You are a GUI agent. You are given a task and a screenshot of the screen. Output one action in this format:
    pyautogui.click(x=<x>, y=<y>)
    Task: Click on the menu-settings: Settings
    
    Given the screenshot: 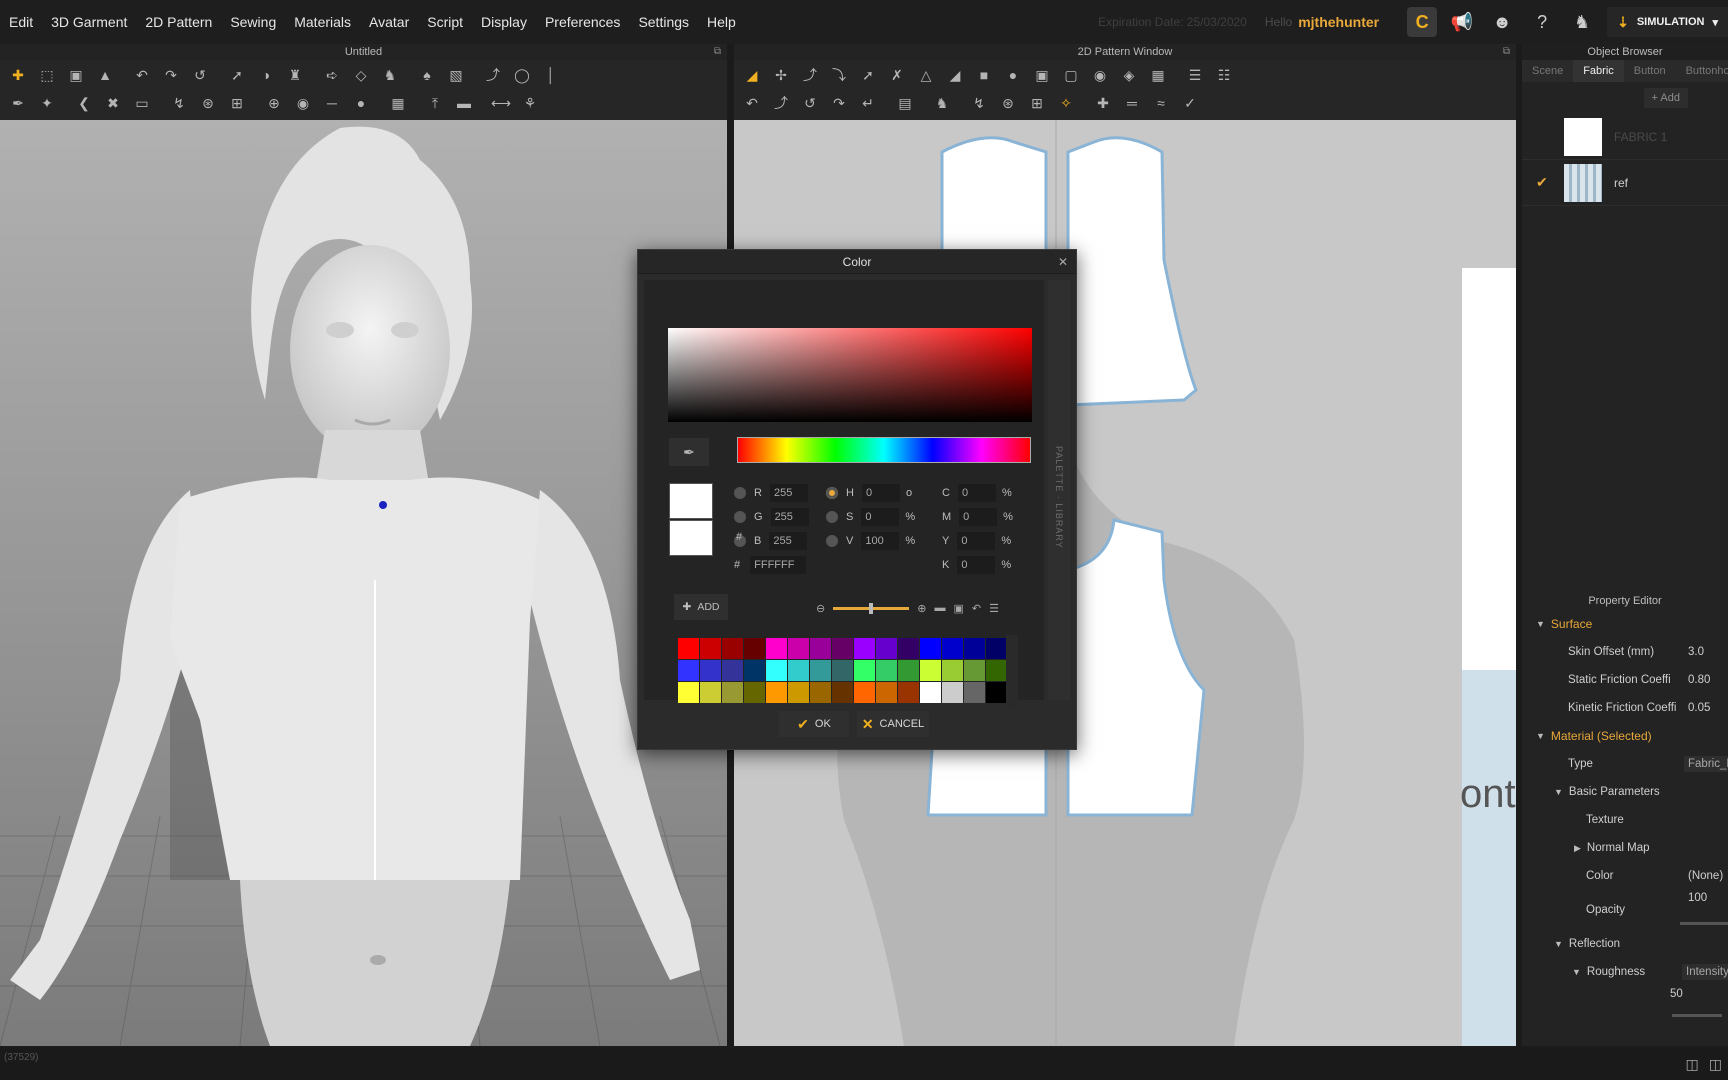 What is the action you would take?
    pyautogui.click(x=663, y=22)
    